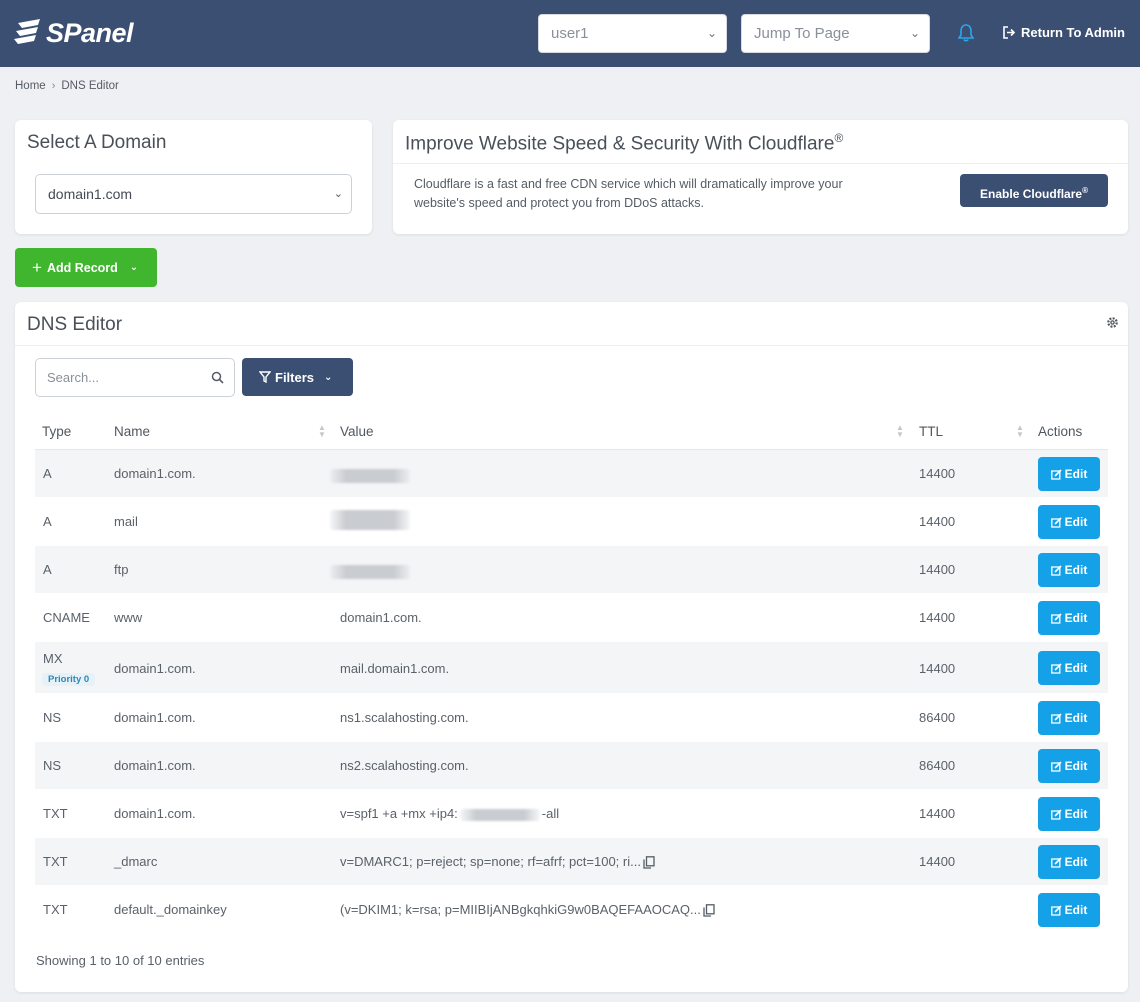 The height and width of the screenshot is (1002, 1140). What do you see at coordinates (66, 617) in the screenshot?
I see `record-type: CNAME` at bounding box center [66, 617].